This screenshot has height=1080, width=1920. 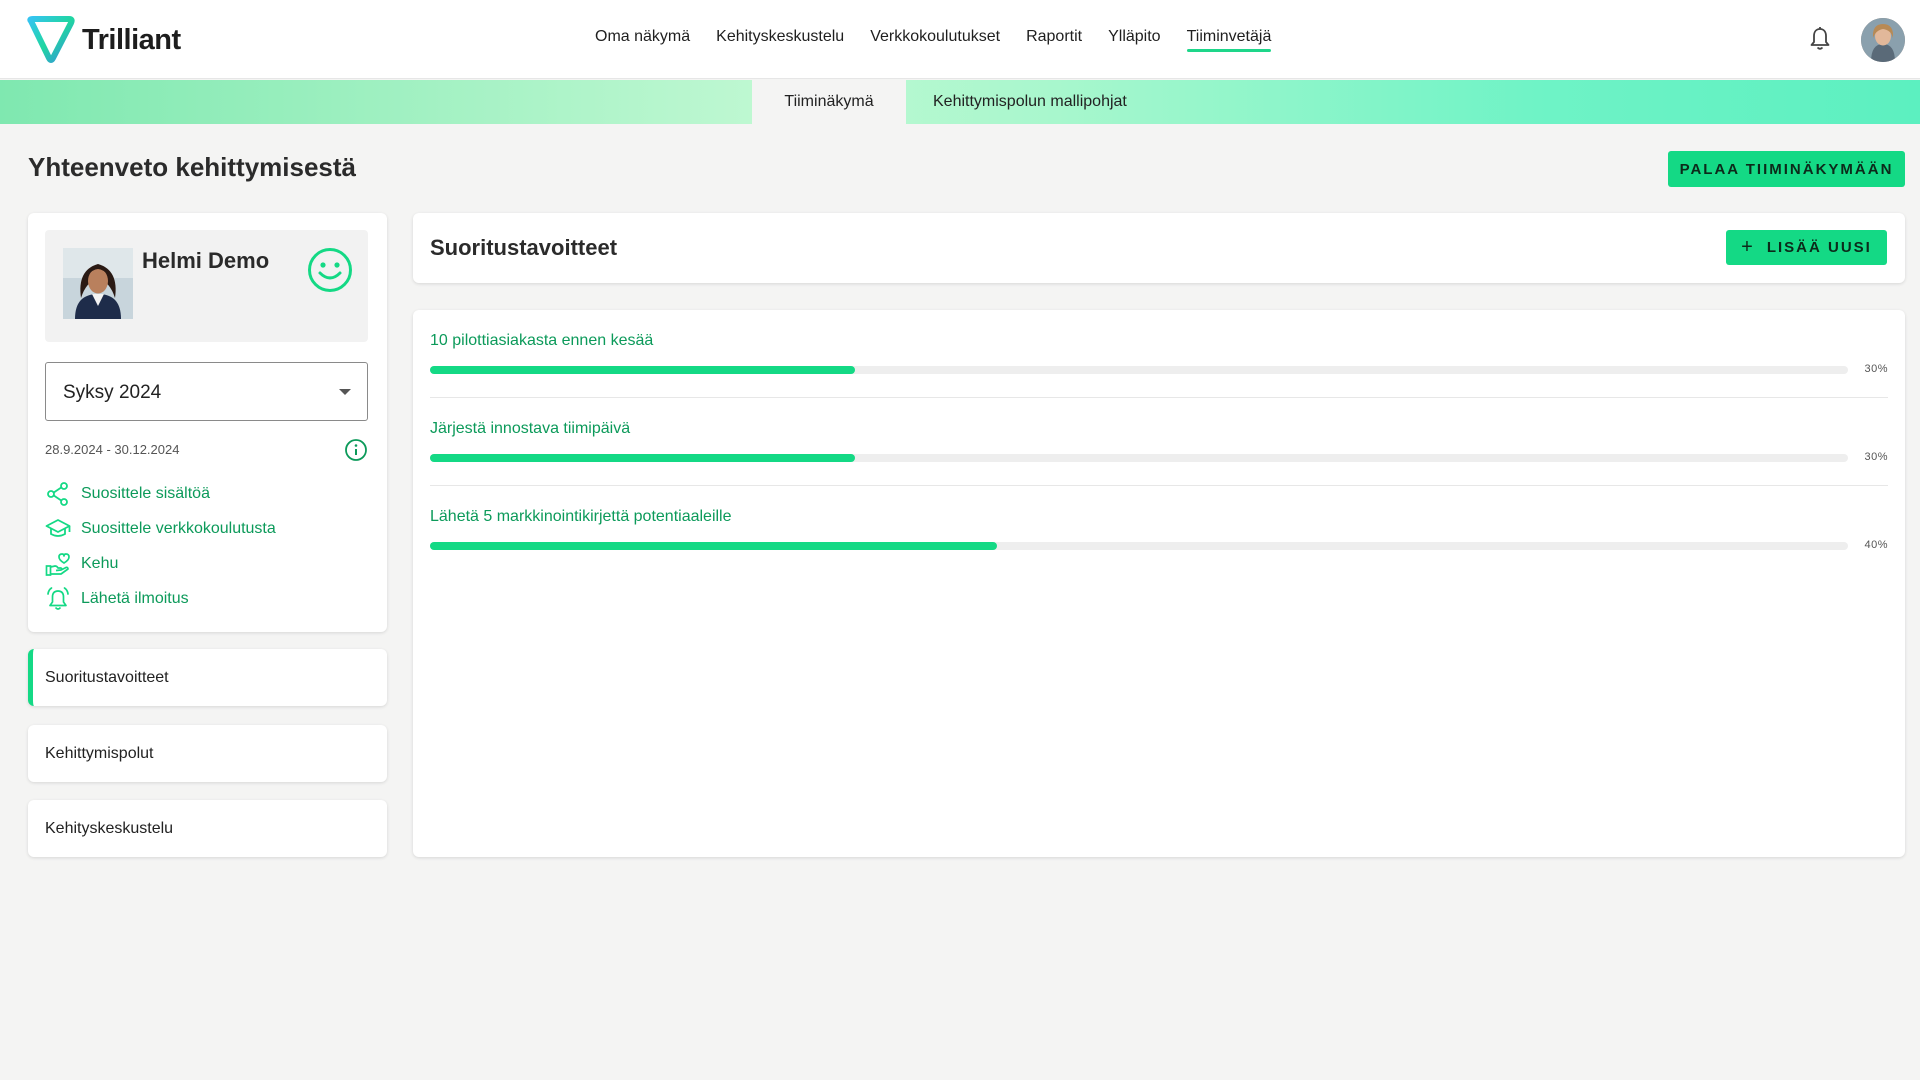 I want to click on caret-down-icon, so click(x=345, y=392).